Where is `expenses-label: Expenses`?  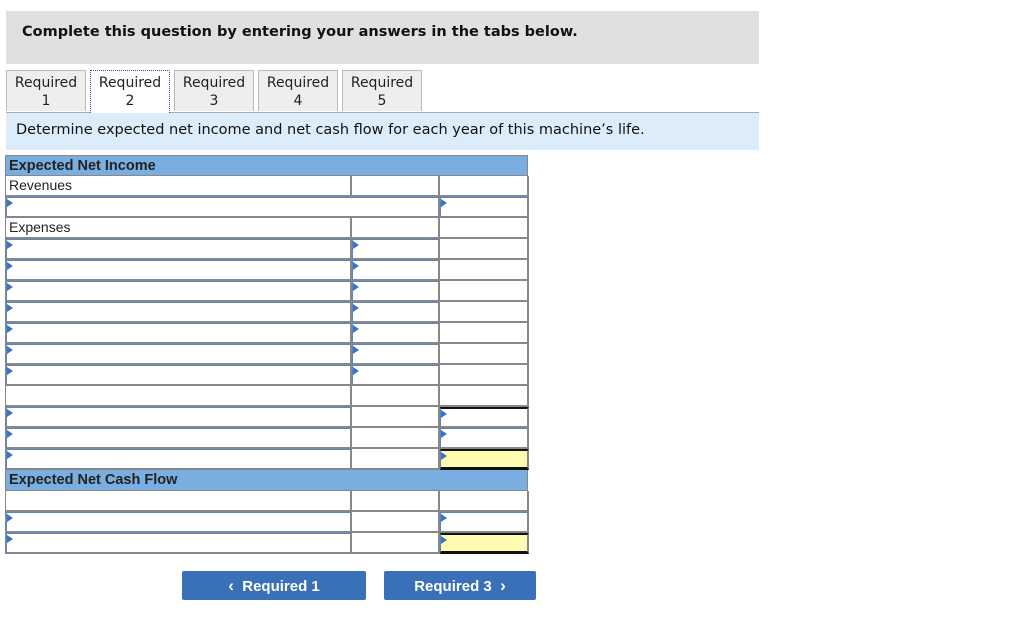 expenses-label: Expenses is located at coordinates (179, 228).